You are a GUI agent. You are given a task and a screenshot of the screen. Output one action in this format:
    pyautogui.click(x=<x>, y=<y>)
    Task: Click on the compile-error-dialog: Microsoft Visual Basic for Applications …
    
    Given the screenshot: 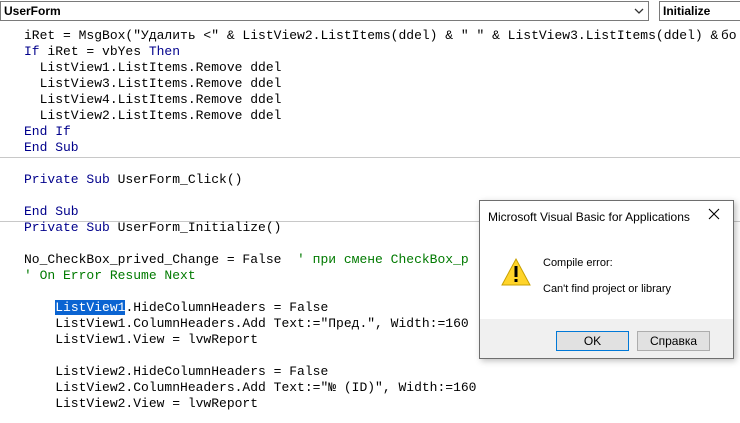 What is the action you would take?
    pyautogui.click(x=606, y=279)
    